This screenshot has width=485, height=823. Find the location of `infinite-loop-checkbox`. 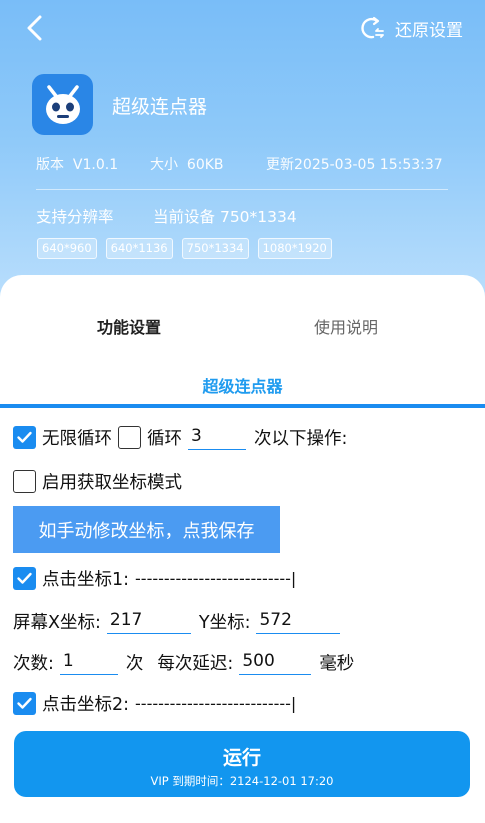

infinite-loop-checkbox is located at coordinates (24, 437).